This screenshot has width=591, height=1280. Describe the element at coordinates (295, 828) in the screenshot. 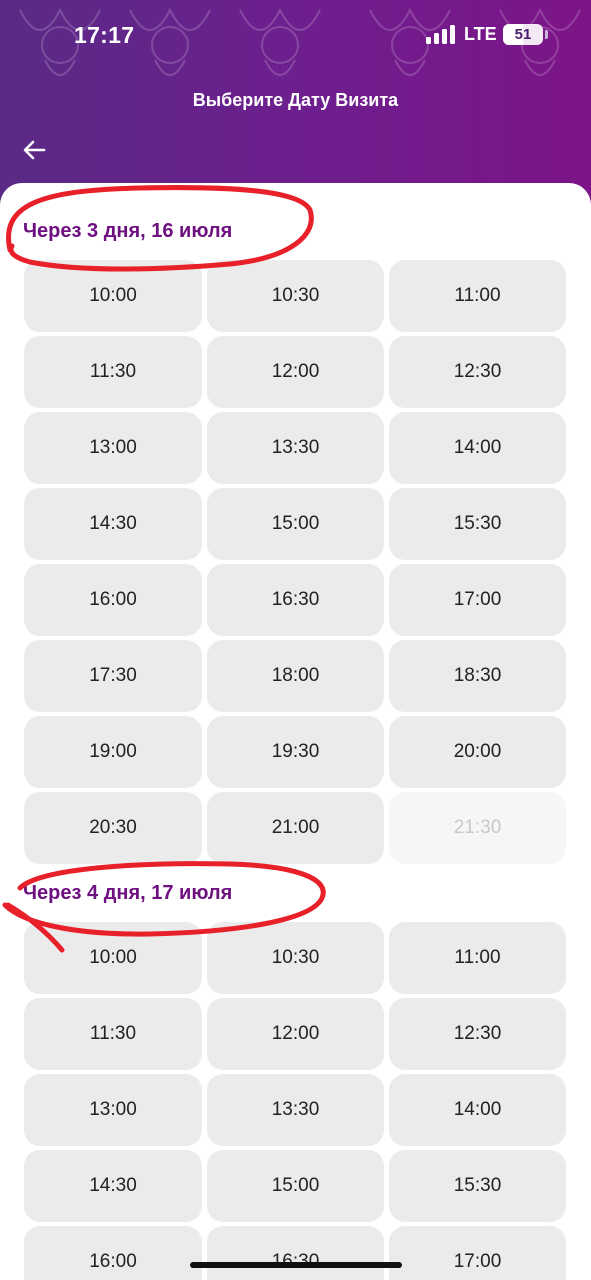

I see `time-slot-button: 21:00` at that location.